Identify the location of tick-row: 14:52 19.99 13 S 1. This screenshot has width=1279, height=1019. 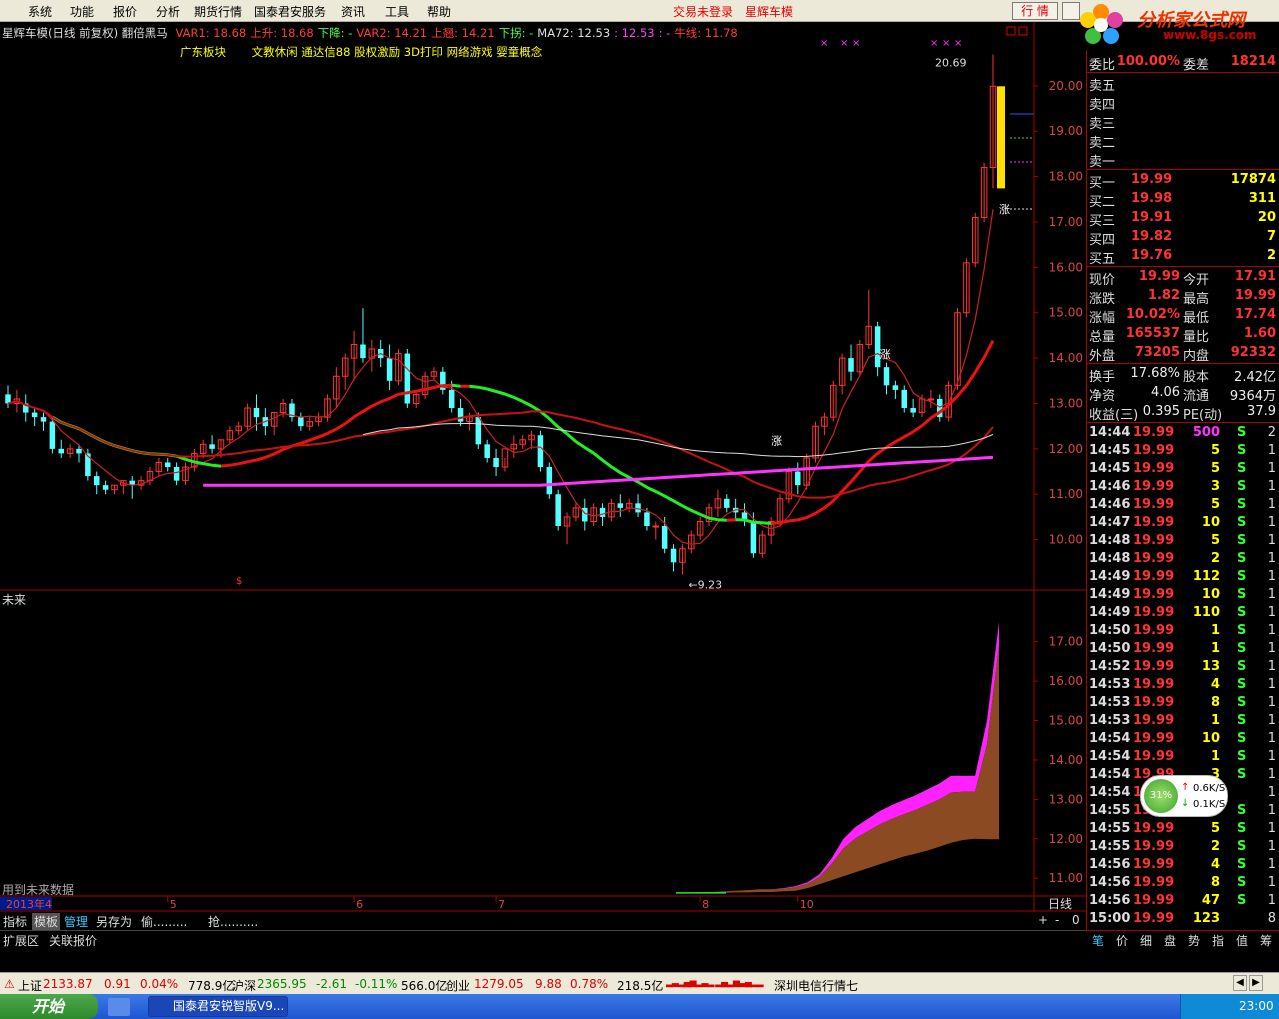
(1183, 668).